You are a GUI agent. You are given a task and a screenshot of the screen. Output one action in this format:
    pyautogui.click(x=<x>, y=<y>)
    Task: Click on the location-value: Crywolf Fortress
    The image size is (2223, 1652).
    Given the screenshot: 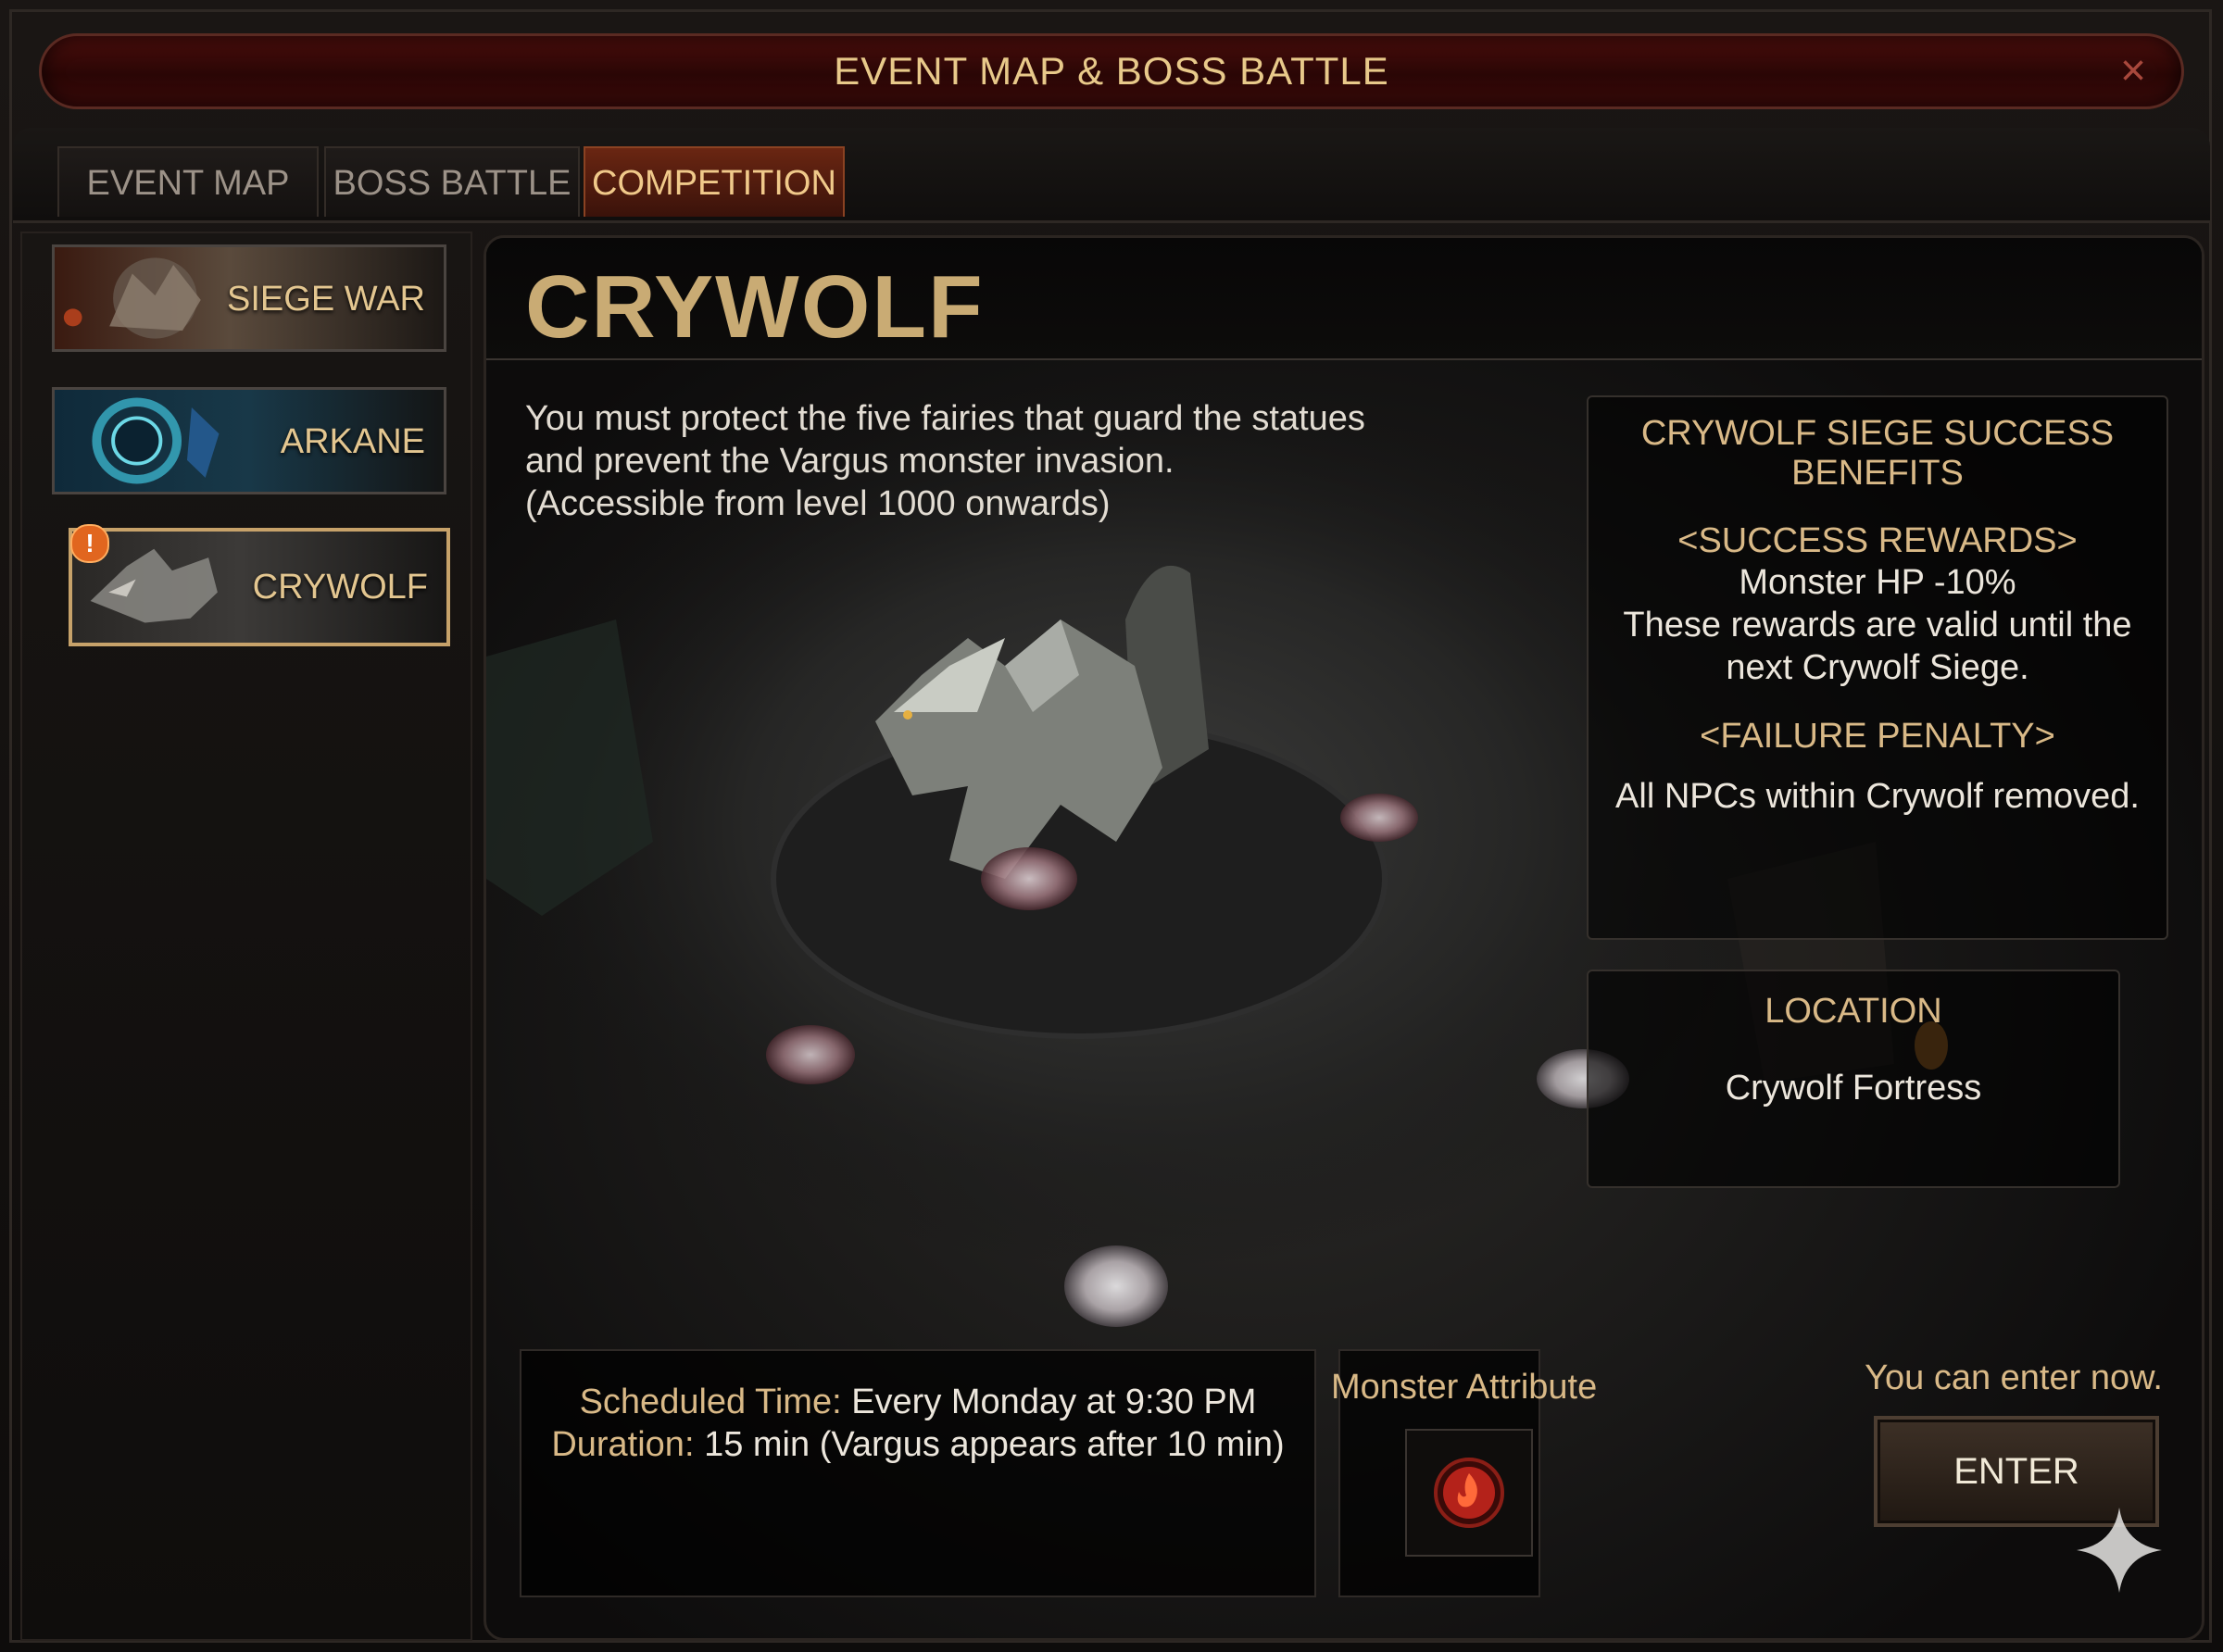 What is the action you would take?
    pyautogui.click(x=1853, y=1088)
    